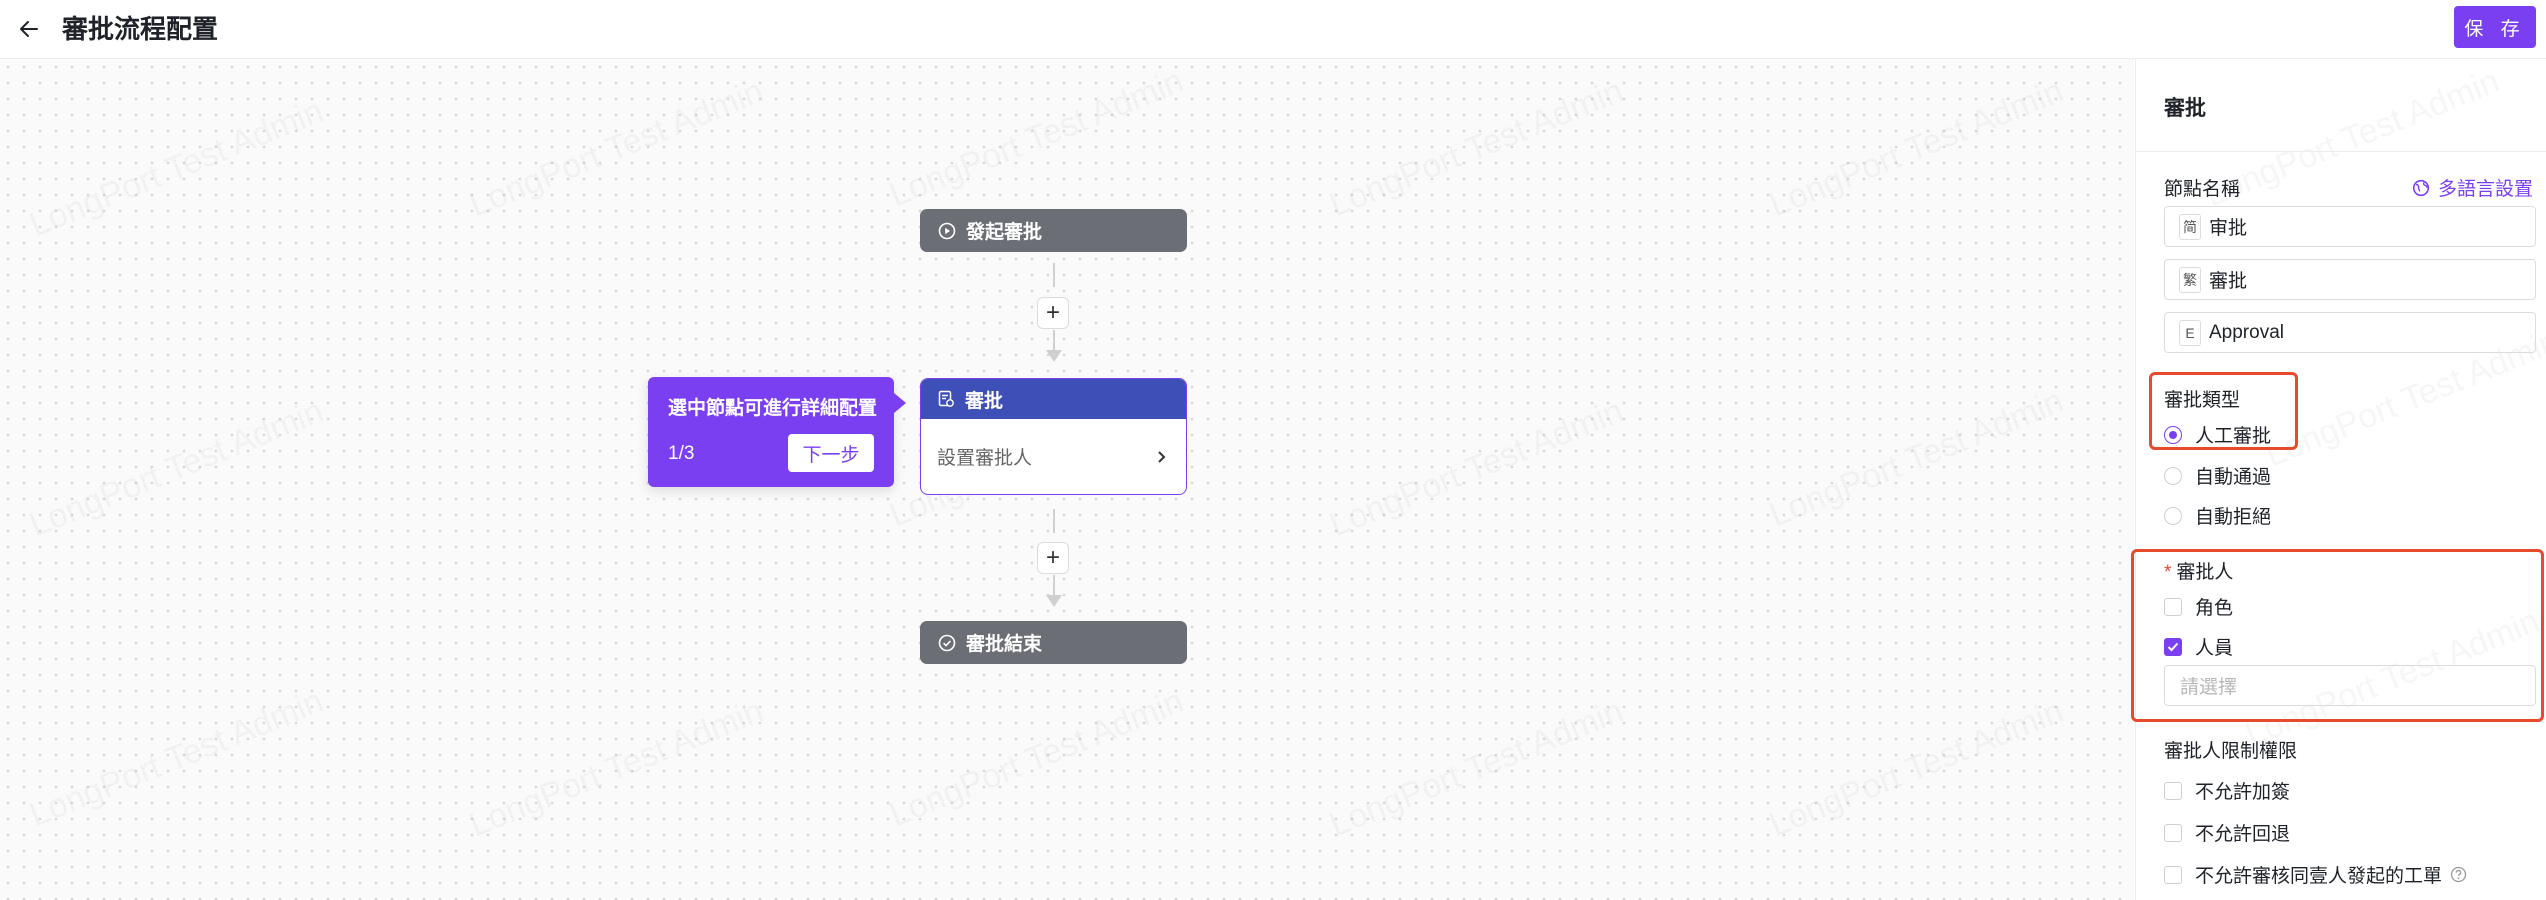  What do you see at coordinates (2233, 517) in the screenshot?
I see `radio-label: 自動拒絕` at bounding box center [2233, 517].